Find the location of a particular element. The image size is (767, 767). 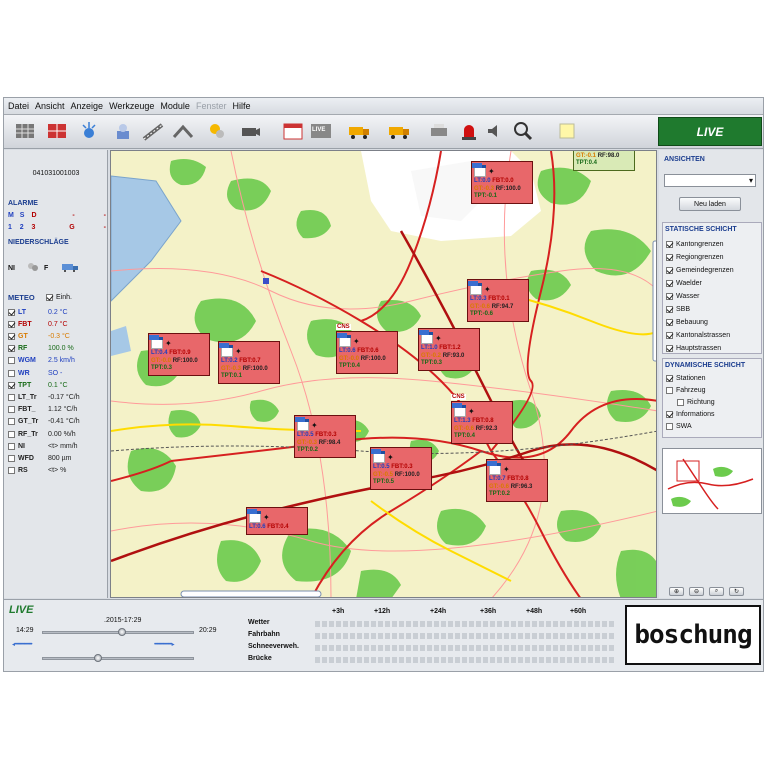

sprinkler-icon is located at coordinates (89, 131).